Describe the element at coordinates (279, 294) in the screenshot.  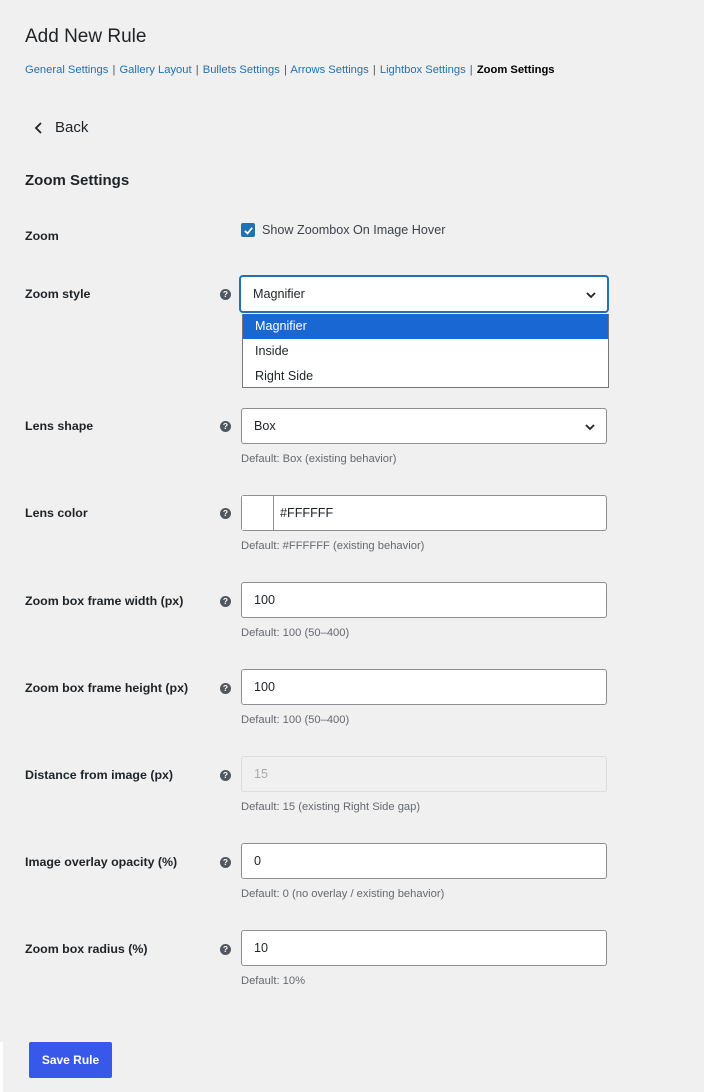
I see `zoom-style-value: Magnifier` at that location.